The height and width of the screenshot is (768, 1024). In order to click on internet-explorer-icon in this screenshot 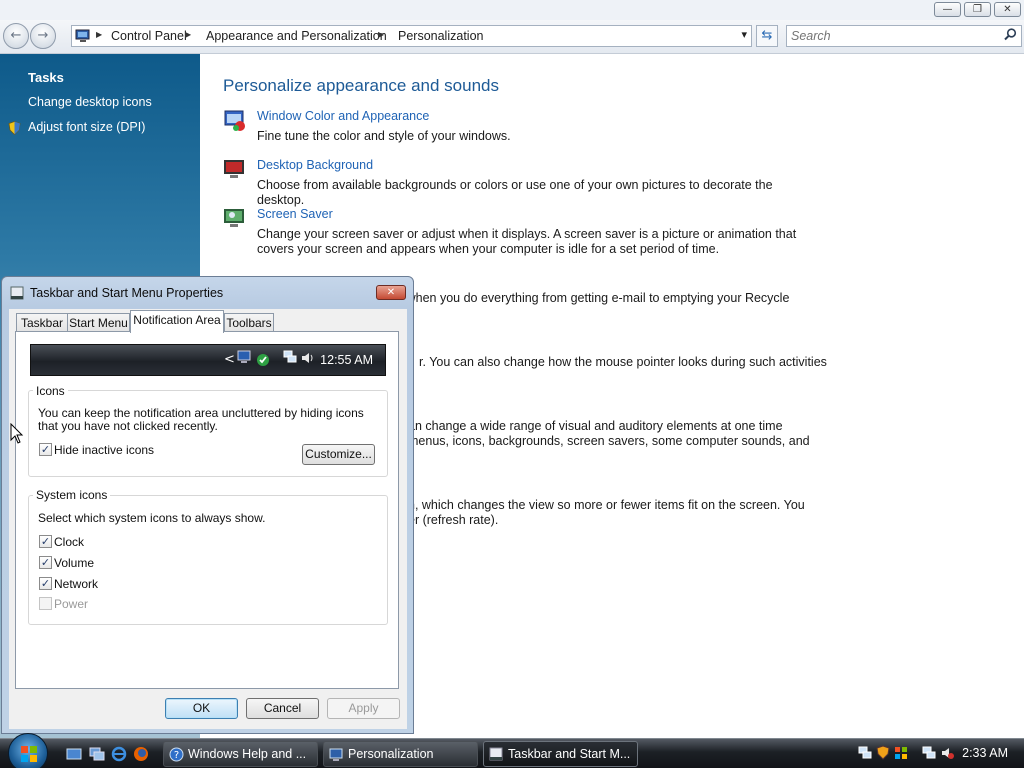, I will do `click(119, 754)`.